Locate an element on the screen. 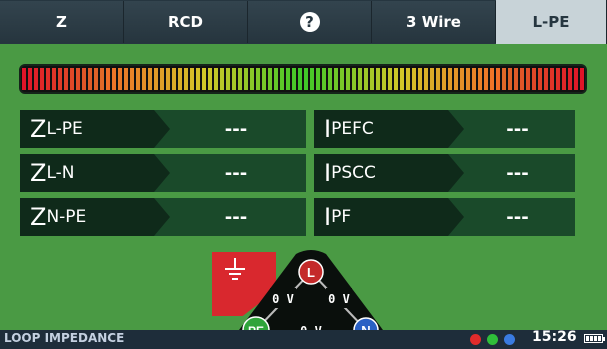  reading-label: Z N-PE is located at coordinates (95, 217).